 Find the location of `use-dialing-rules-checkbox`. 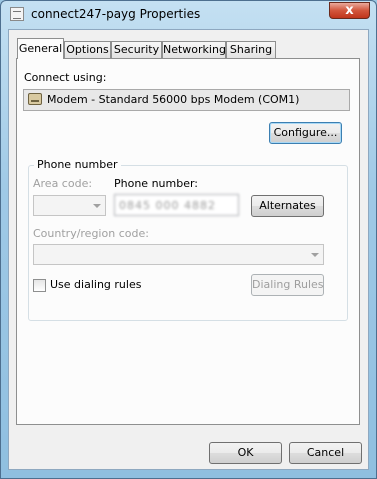

use-dialing-rules-checkbox is located at coordinates (39, 285).